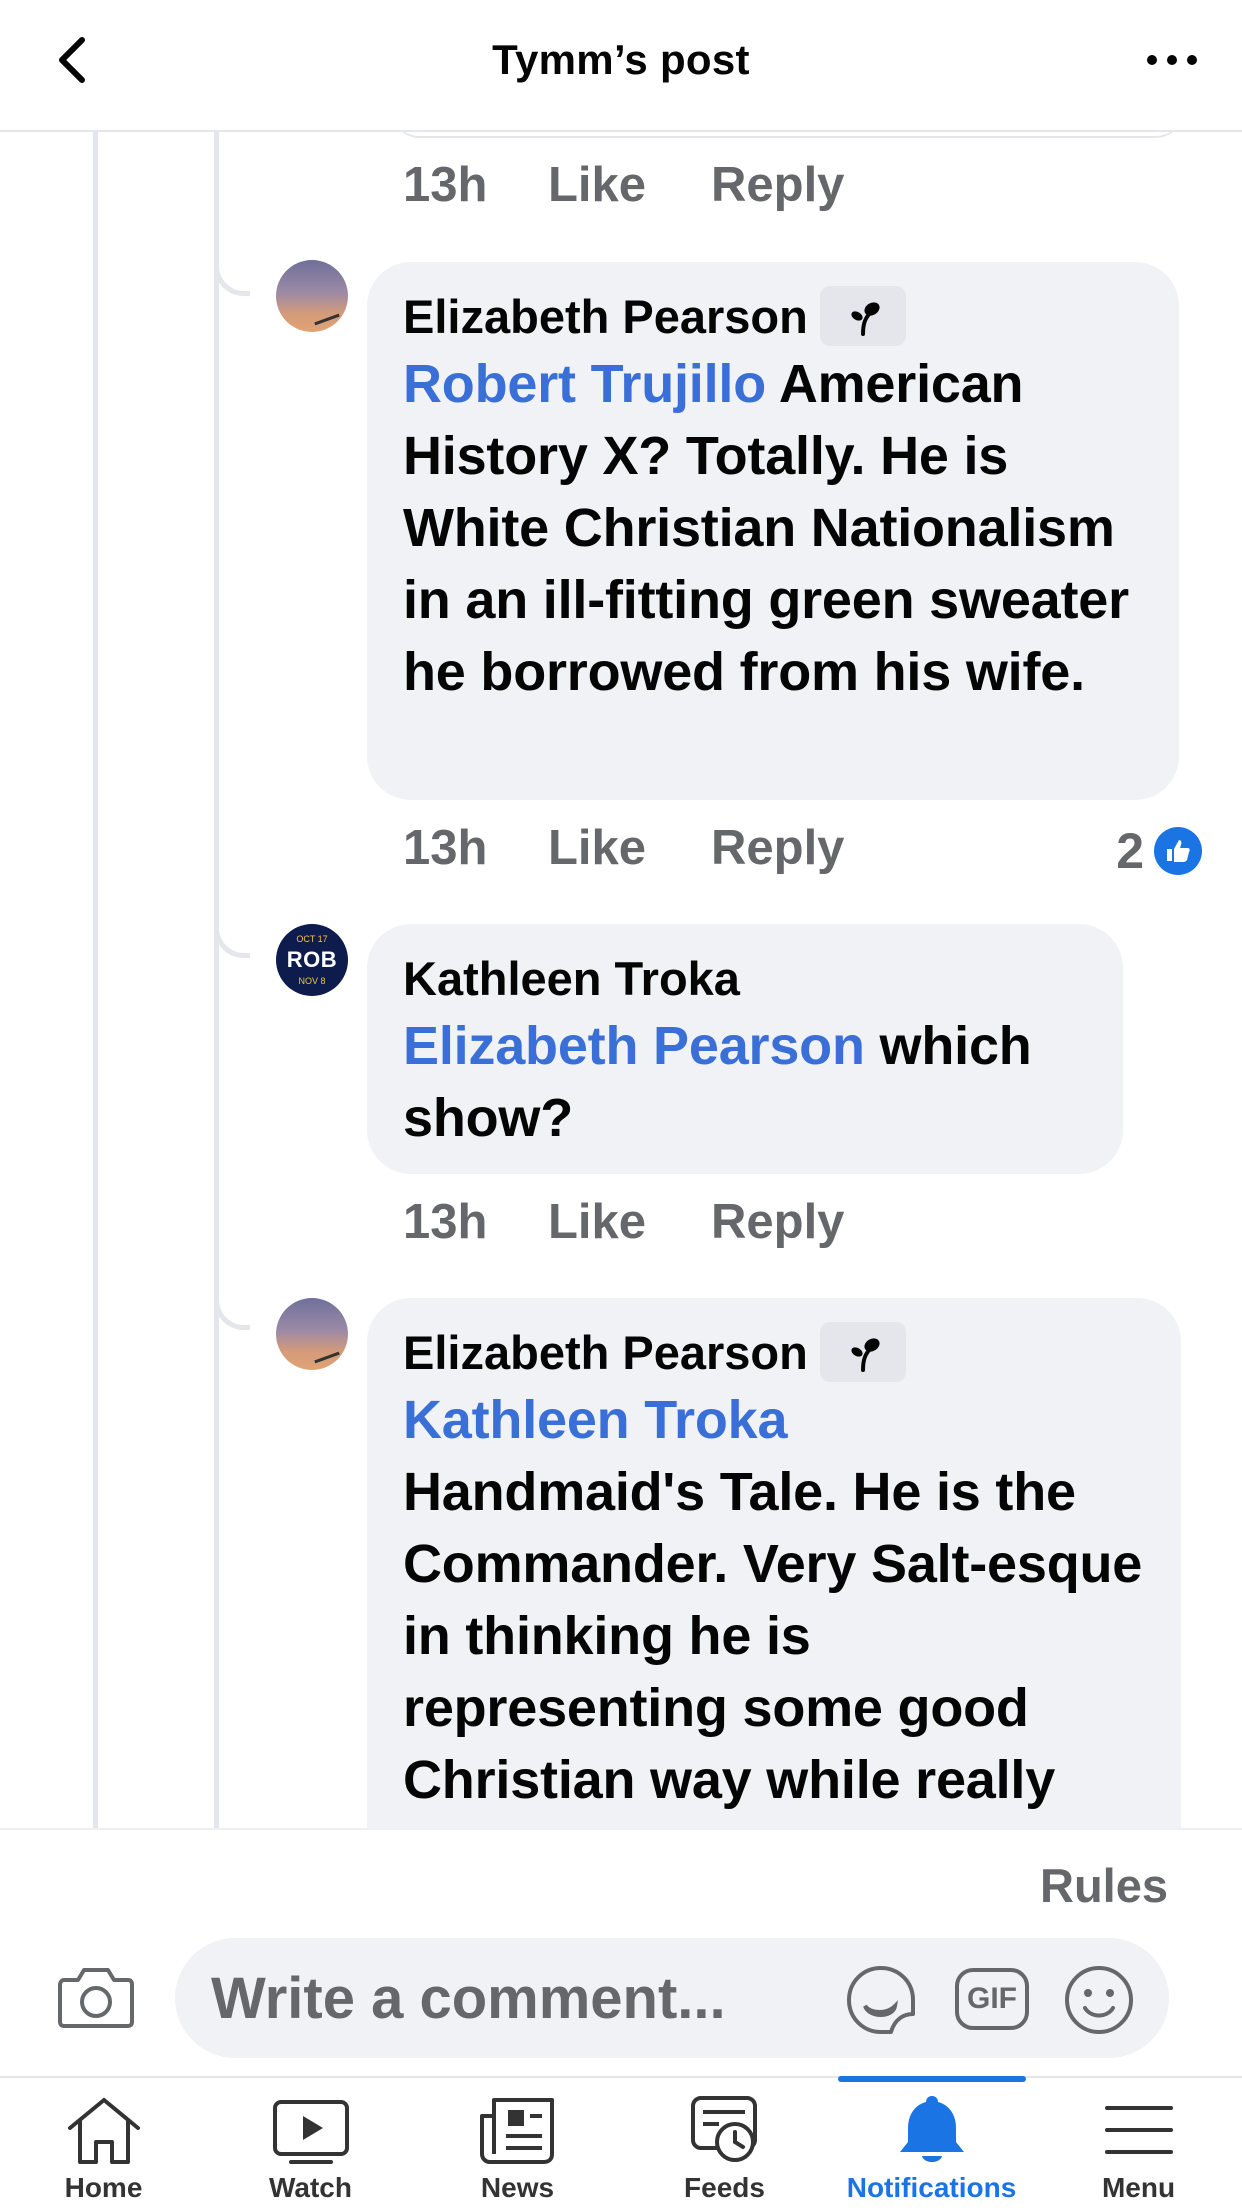 The image size is (1242, 2208). Describe the element at coordinates (1130, 851) in the screenshot. I see `reaction-count: 2` at that location.